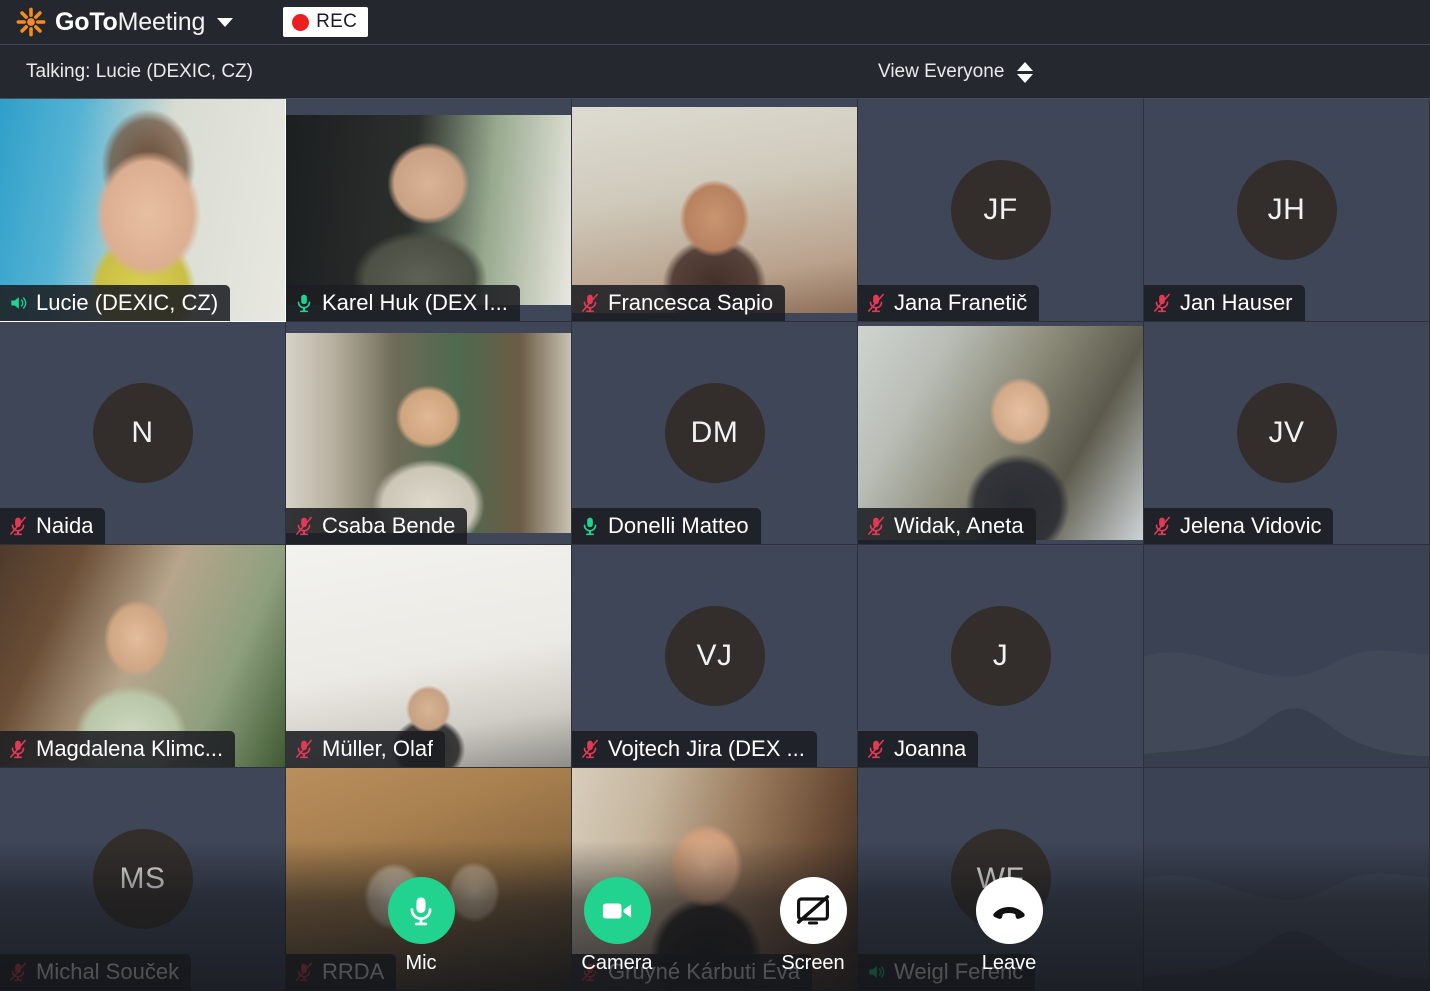  I want to click on participant-tile: N Naida, so click(143, 433).